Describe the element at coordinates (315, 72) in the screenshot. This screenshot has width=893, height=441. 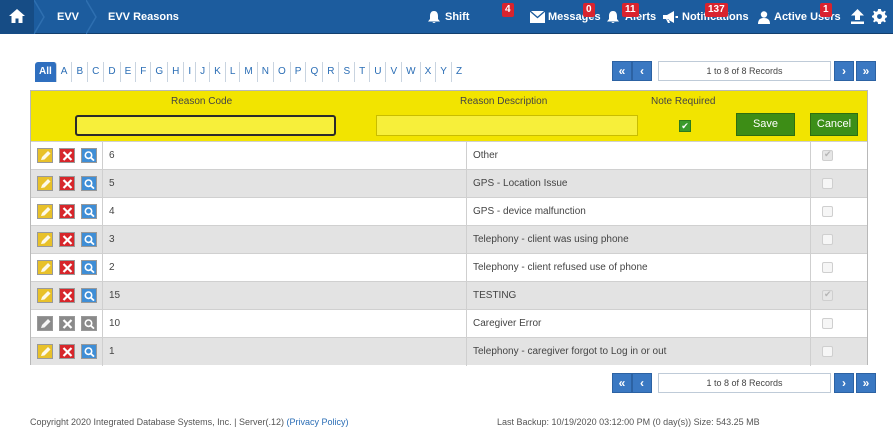
I see `filter-letter-q: Q` at that location.